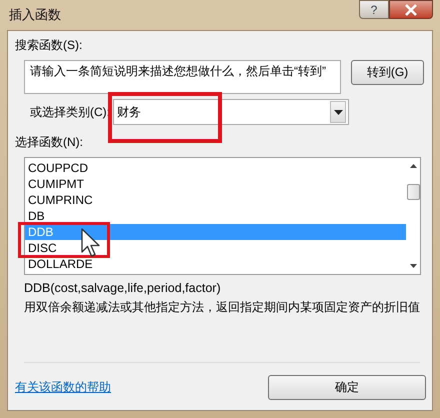  What do you see at coordinates (215, 200) in the screenshot?
I see `function-list-item: CUMPRINC` at bounding box center [215, 200].